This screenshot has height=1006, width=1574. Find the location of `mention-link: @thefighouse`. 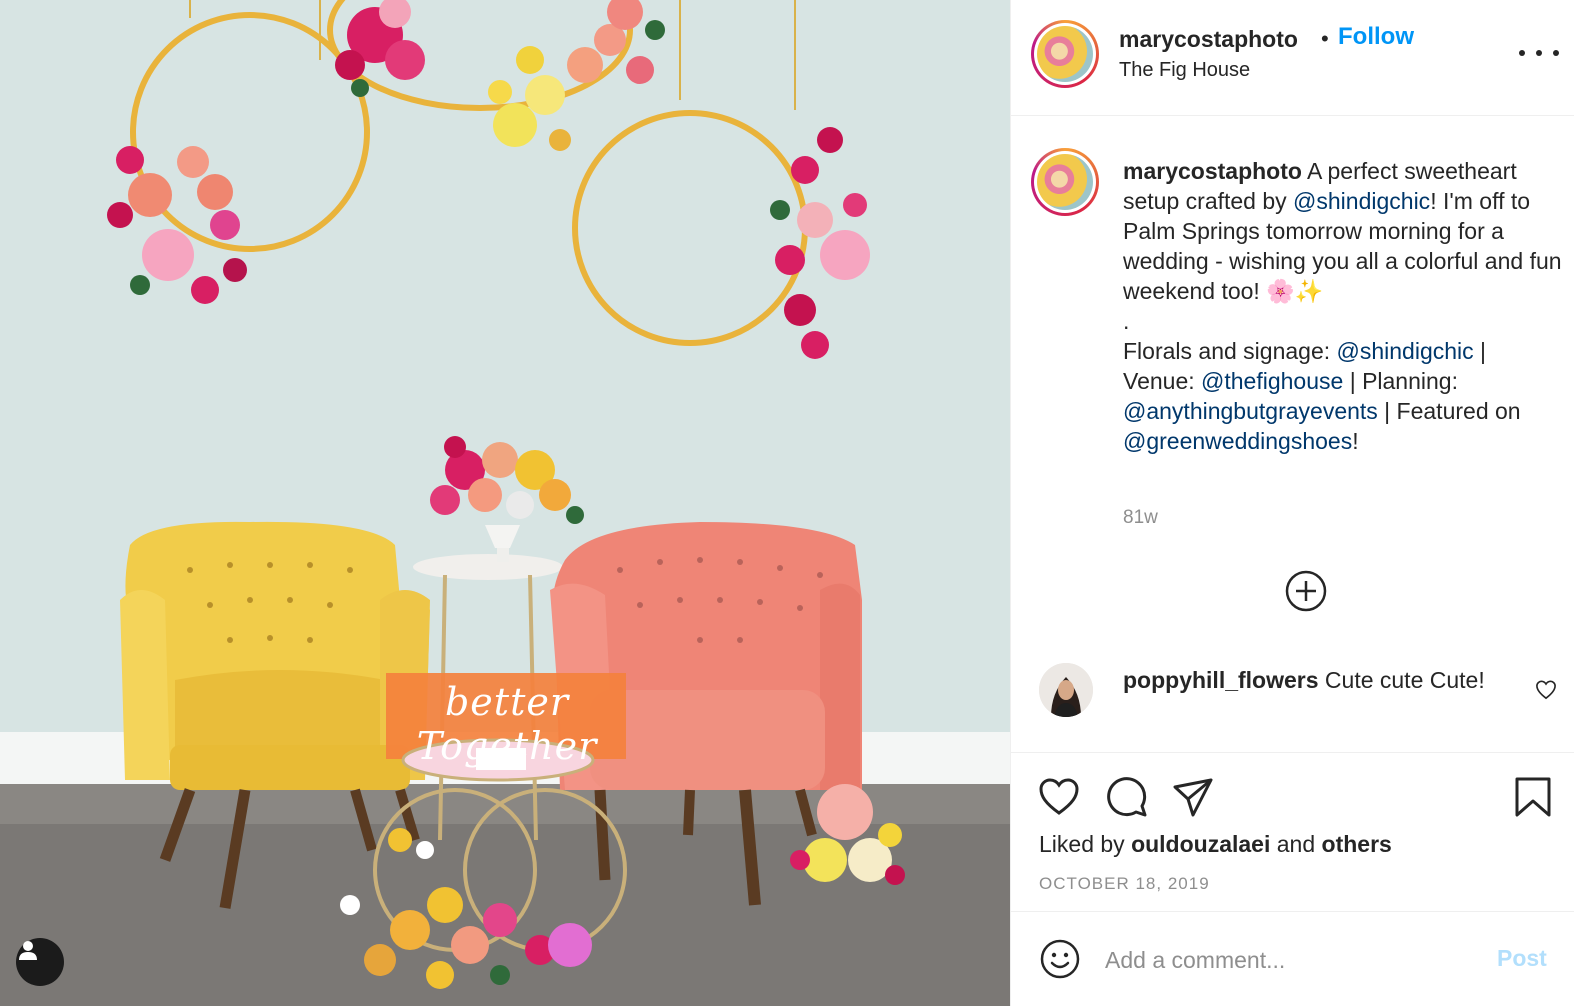

mention-link: @thefighouse is located at coordinates (1272, 381).